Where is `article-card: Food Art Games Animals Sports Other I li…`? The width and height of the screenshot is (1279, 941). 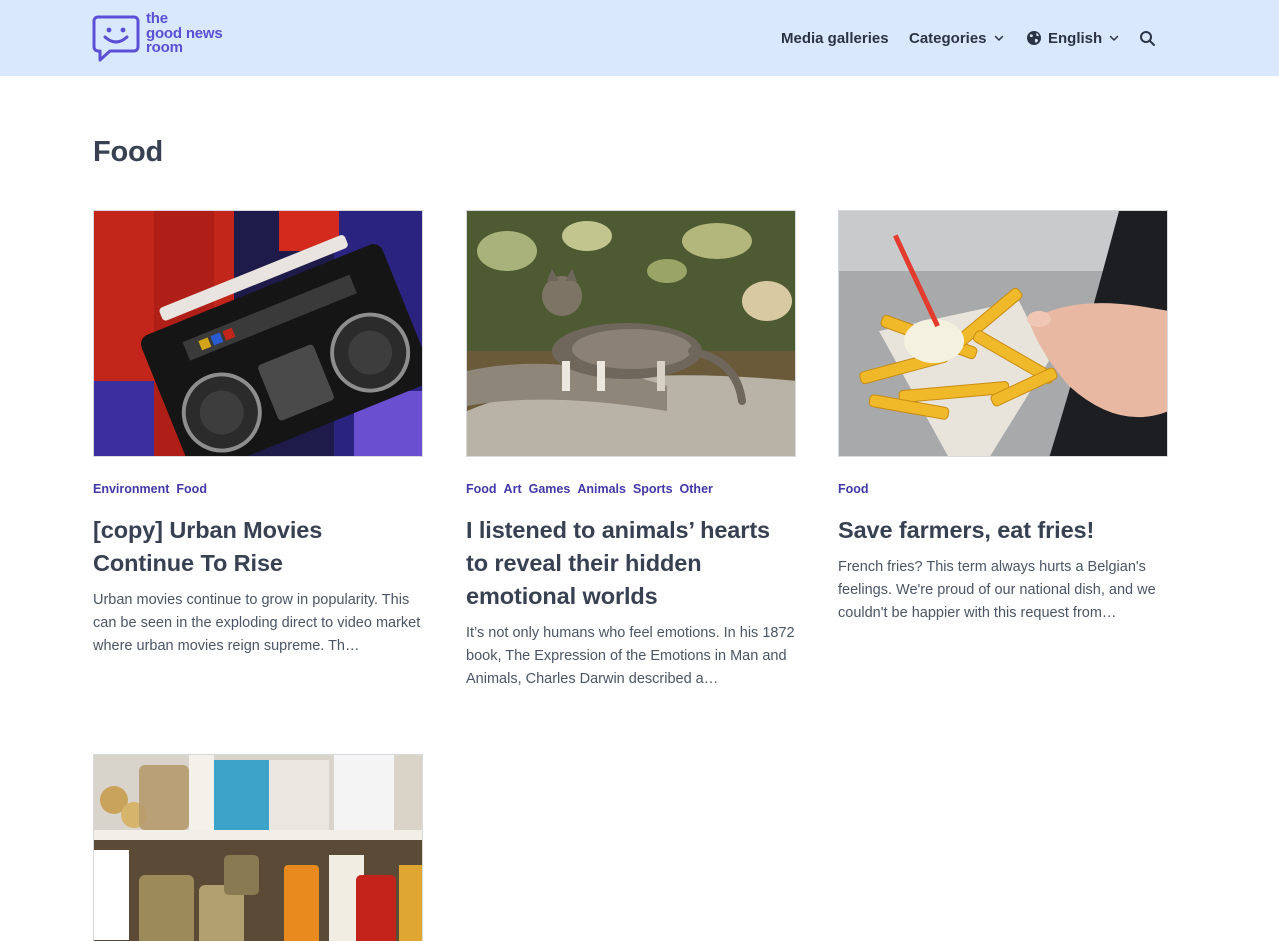
article-card: Food Art Games Animals Sports Other I li… is located at coordinates (631, 450).